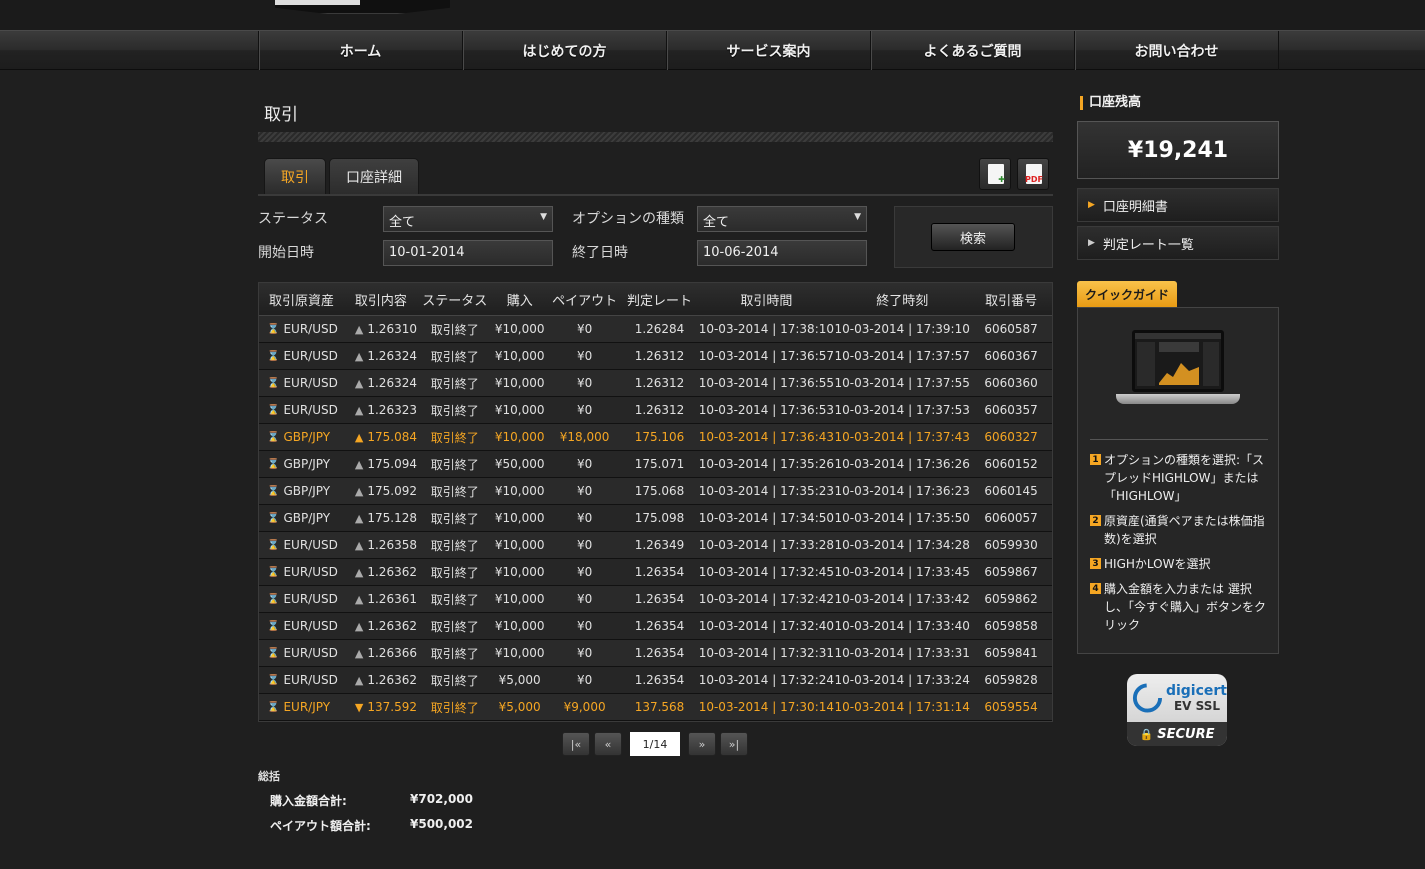 Image resolution: width=1425 pixels, height=869 pixels. I want to click on buy-cell: ¥50,000, so click(519, 464).